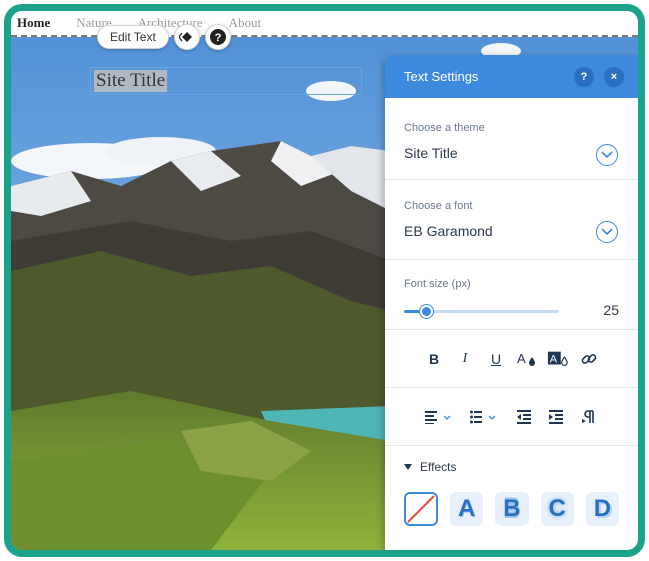 The height and width of the screenshot is (561, 649). What do you see at coordinates (511, 153) in the screenshot?
I see `theme-value: Site Title` at bounding box center [511, 153].